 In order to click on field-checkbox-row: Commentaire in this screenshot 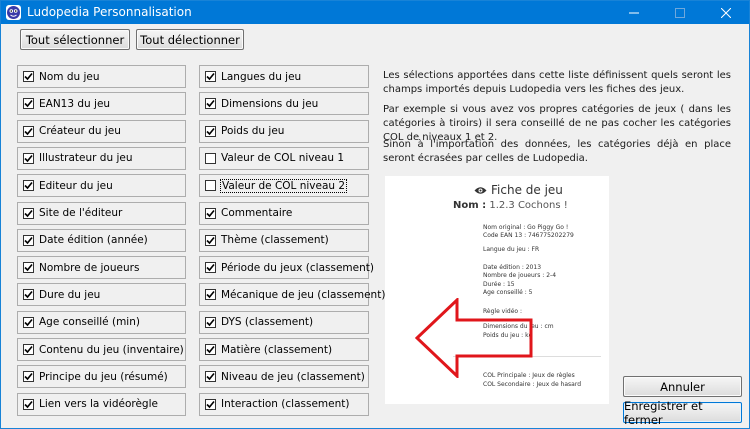, I will do `click(284, 213)`.